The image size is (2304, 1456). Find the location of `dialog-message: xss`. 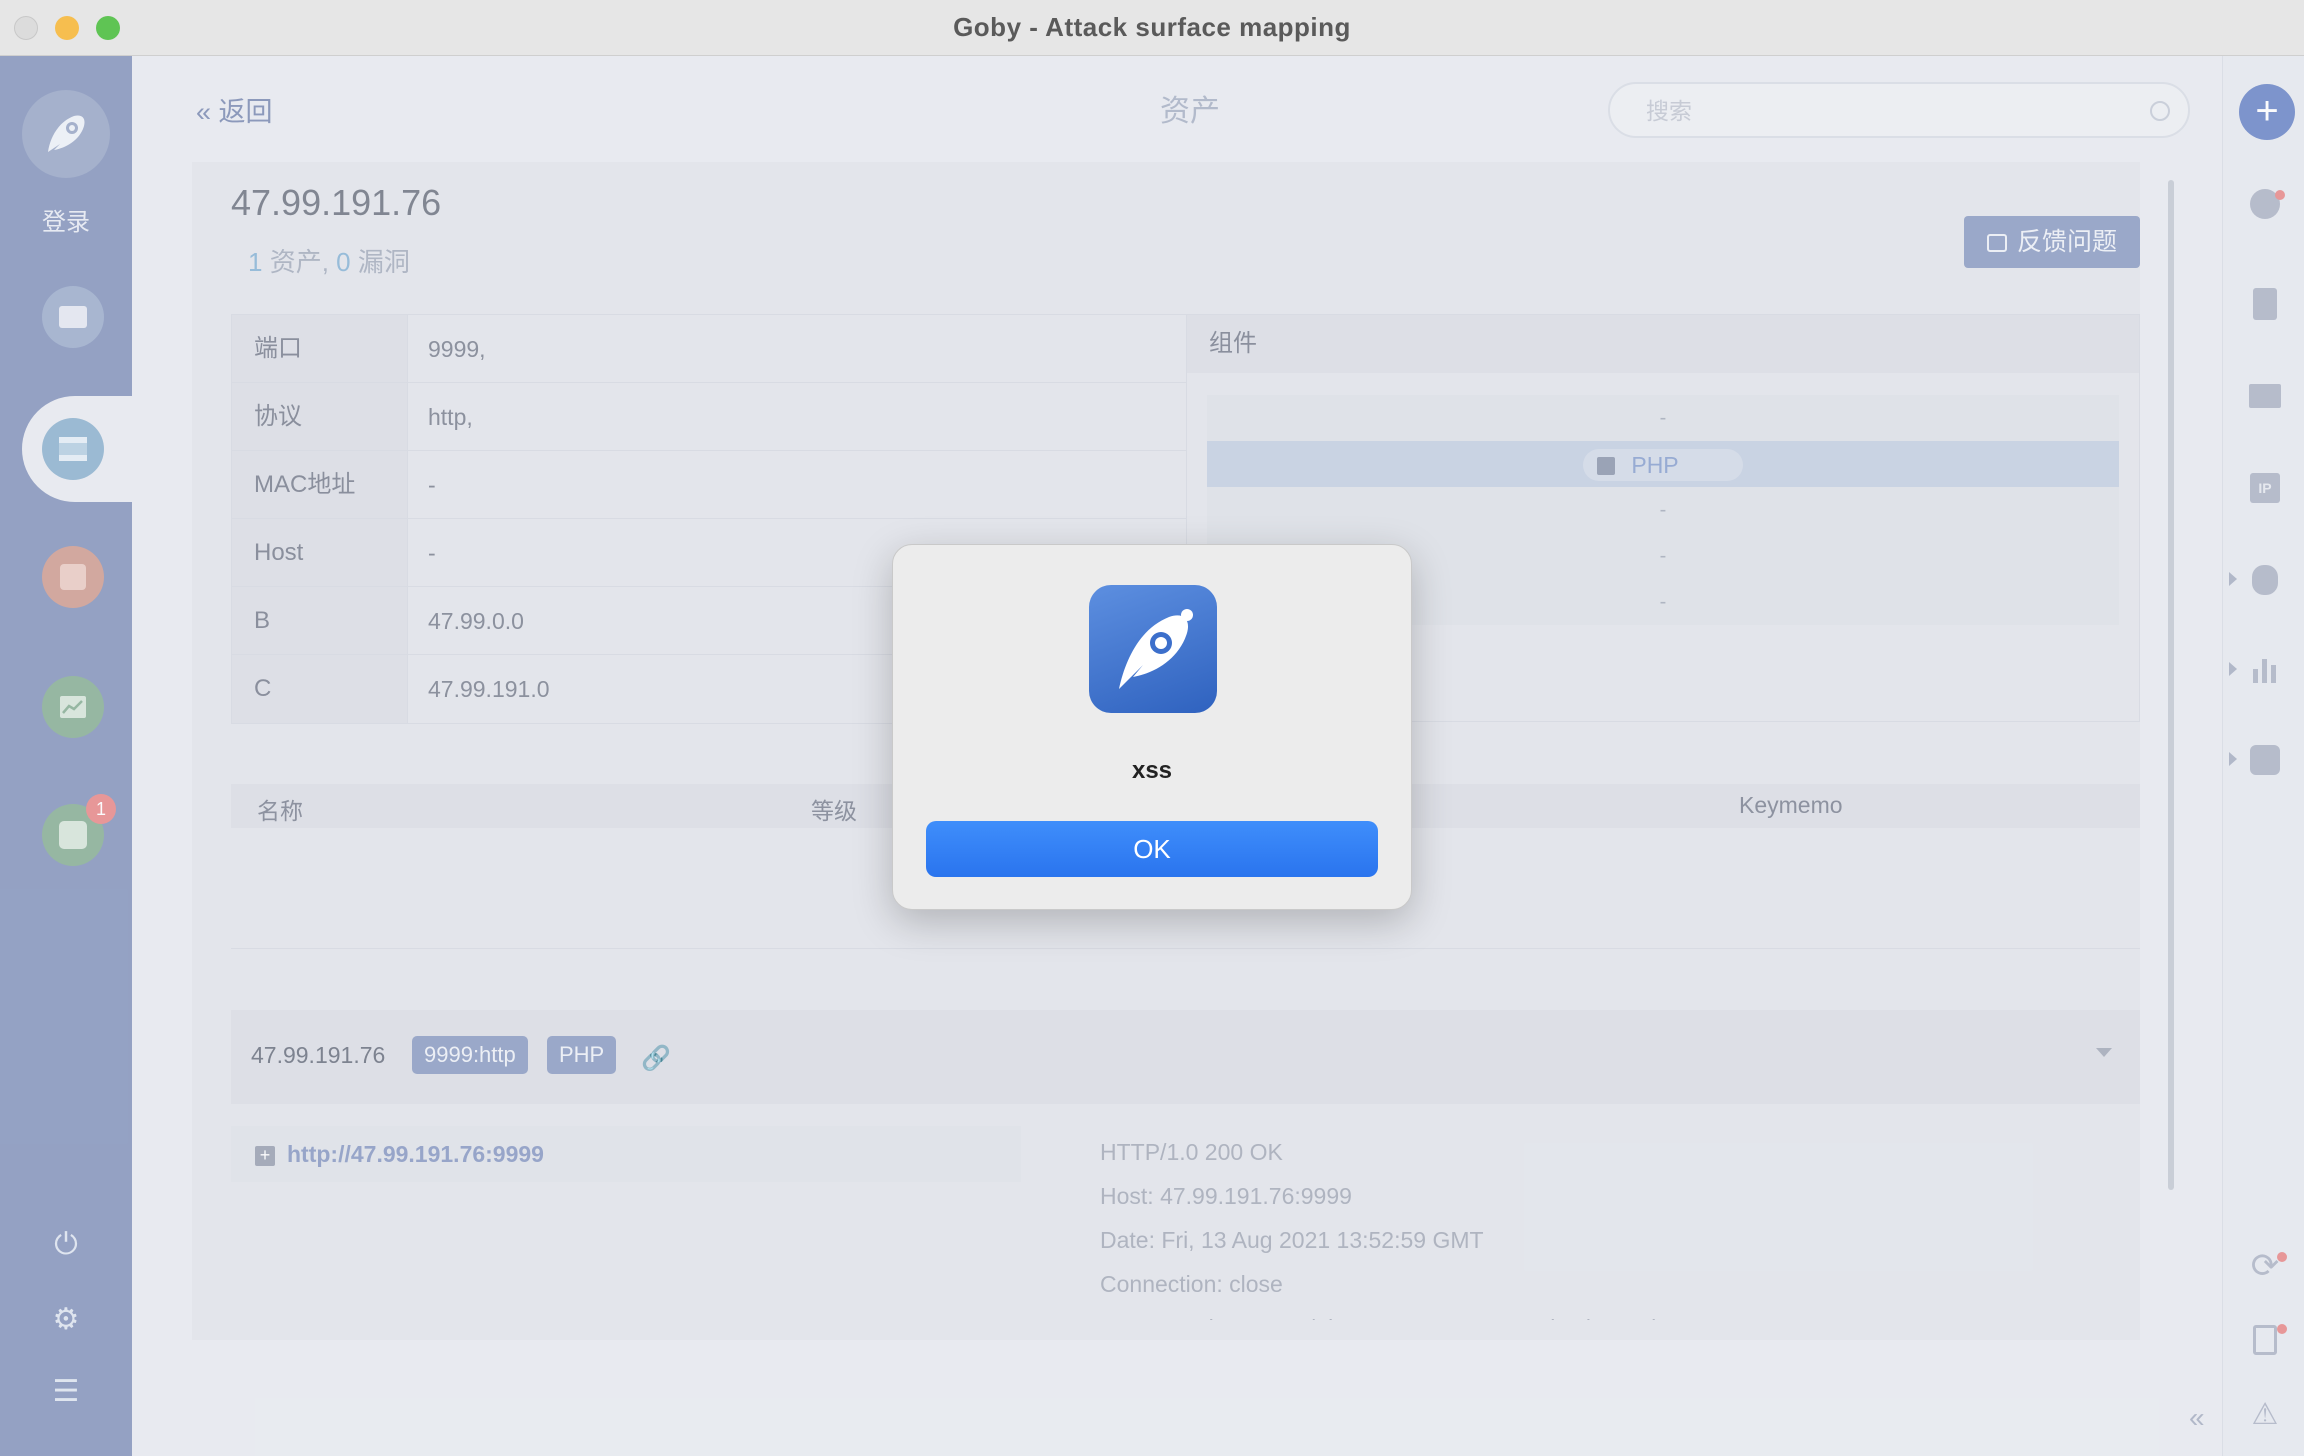

dialog-message: xss is located at coordinates (1152, 770).